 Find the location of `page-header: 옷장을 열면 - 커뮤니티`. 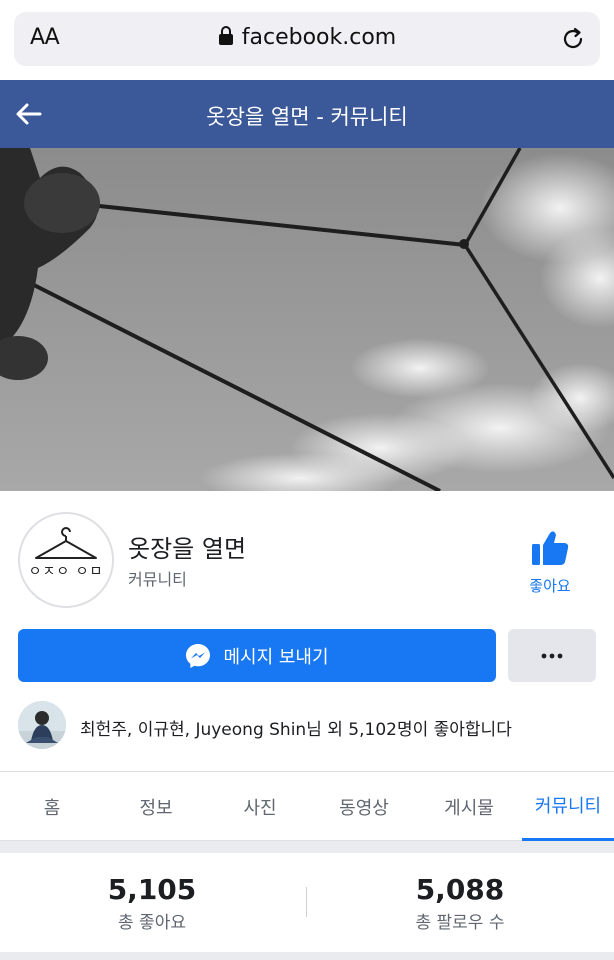

page-header: 옷장을 열면 - 커뮤니티 is located at coordinates (307, 114).